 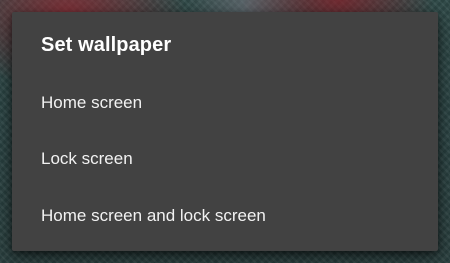 What do you see at coordinates (87, 158) in the screenshot?
I see `option-lock-screen-label: Lock screen` at bounding box center [87, 158].